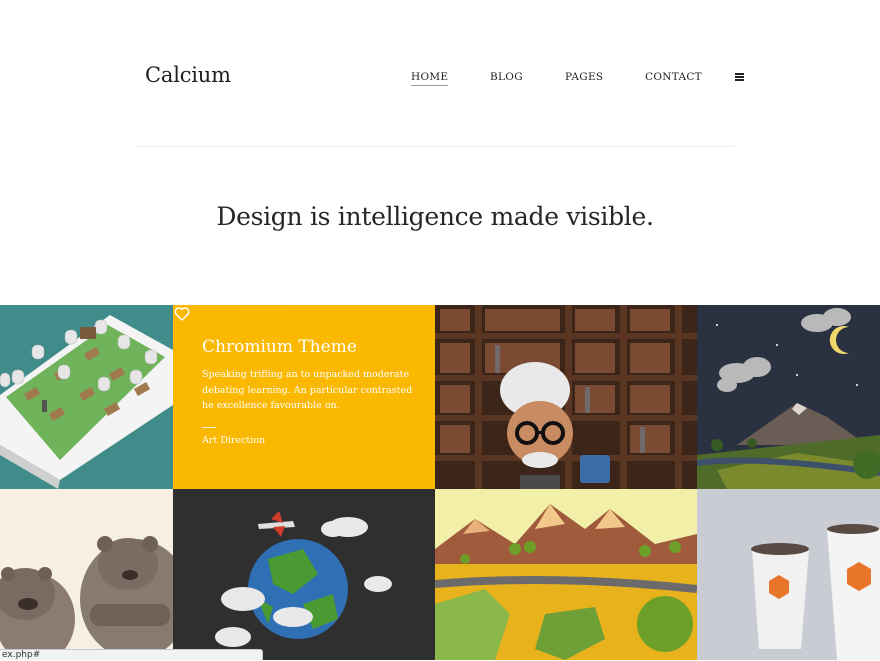  I want to click on portfolio-tile-night, so click(788, 397).